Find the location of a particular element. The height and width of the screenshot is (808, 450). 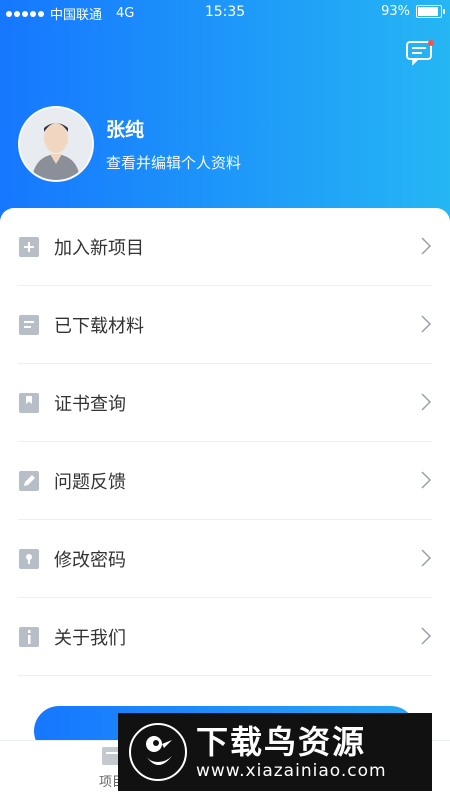

menu-item-change-password: 修改密码 is located at coordinates (225, 559).